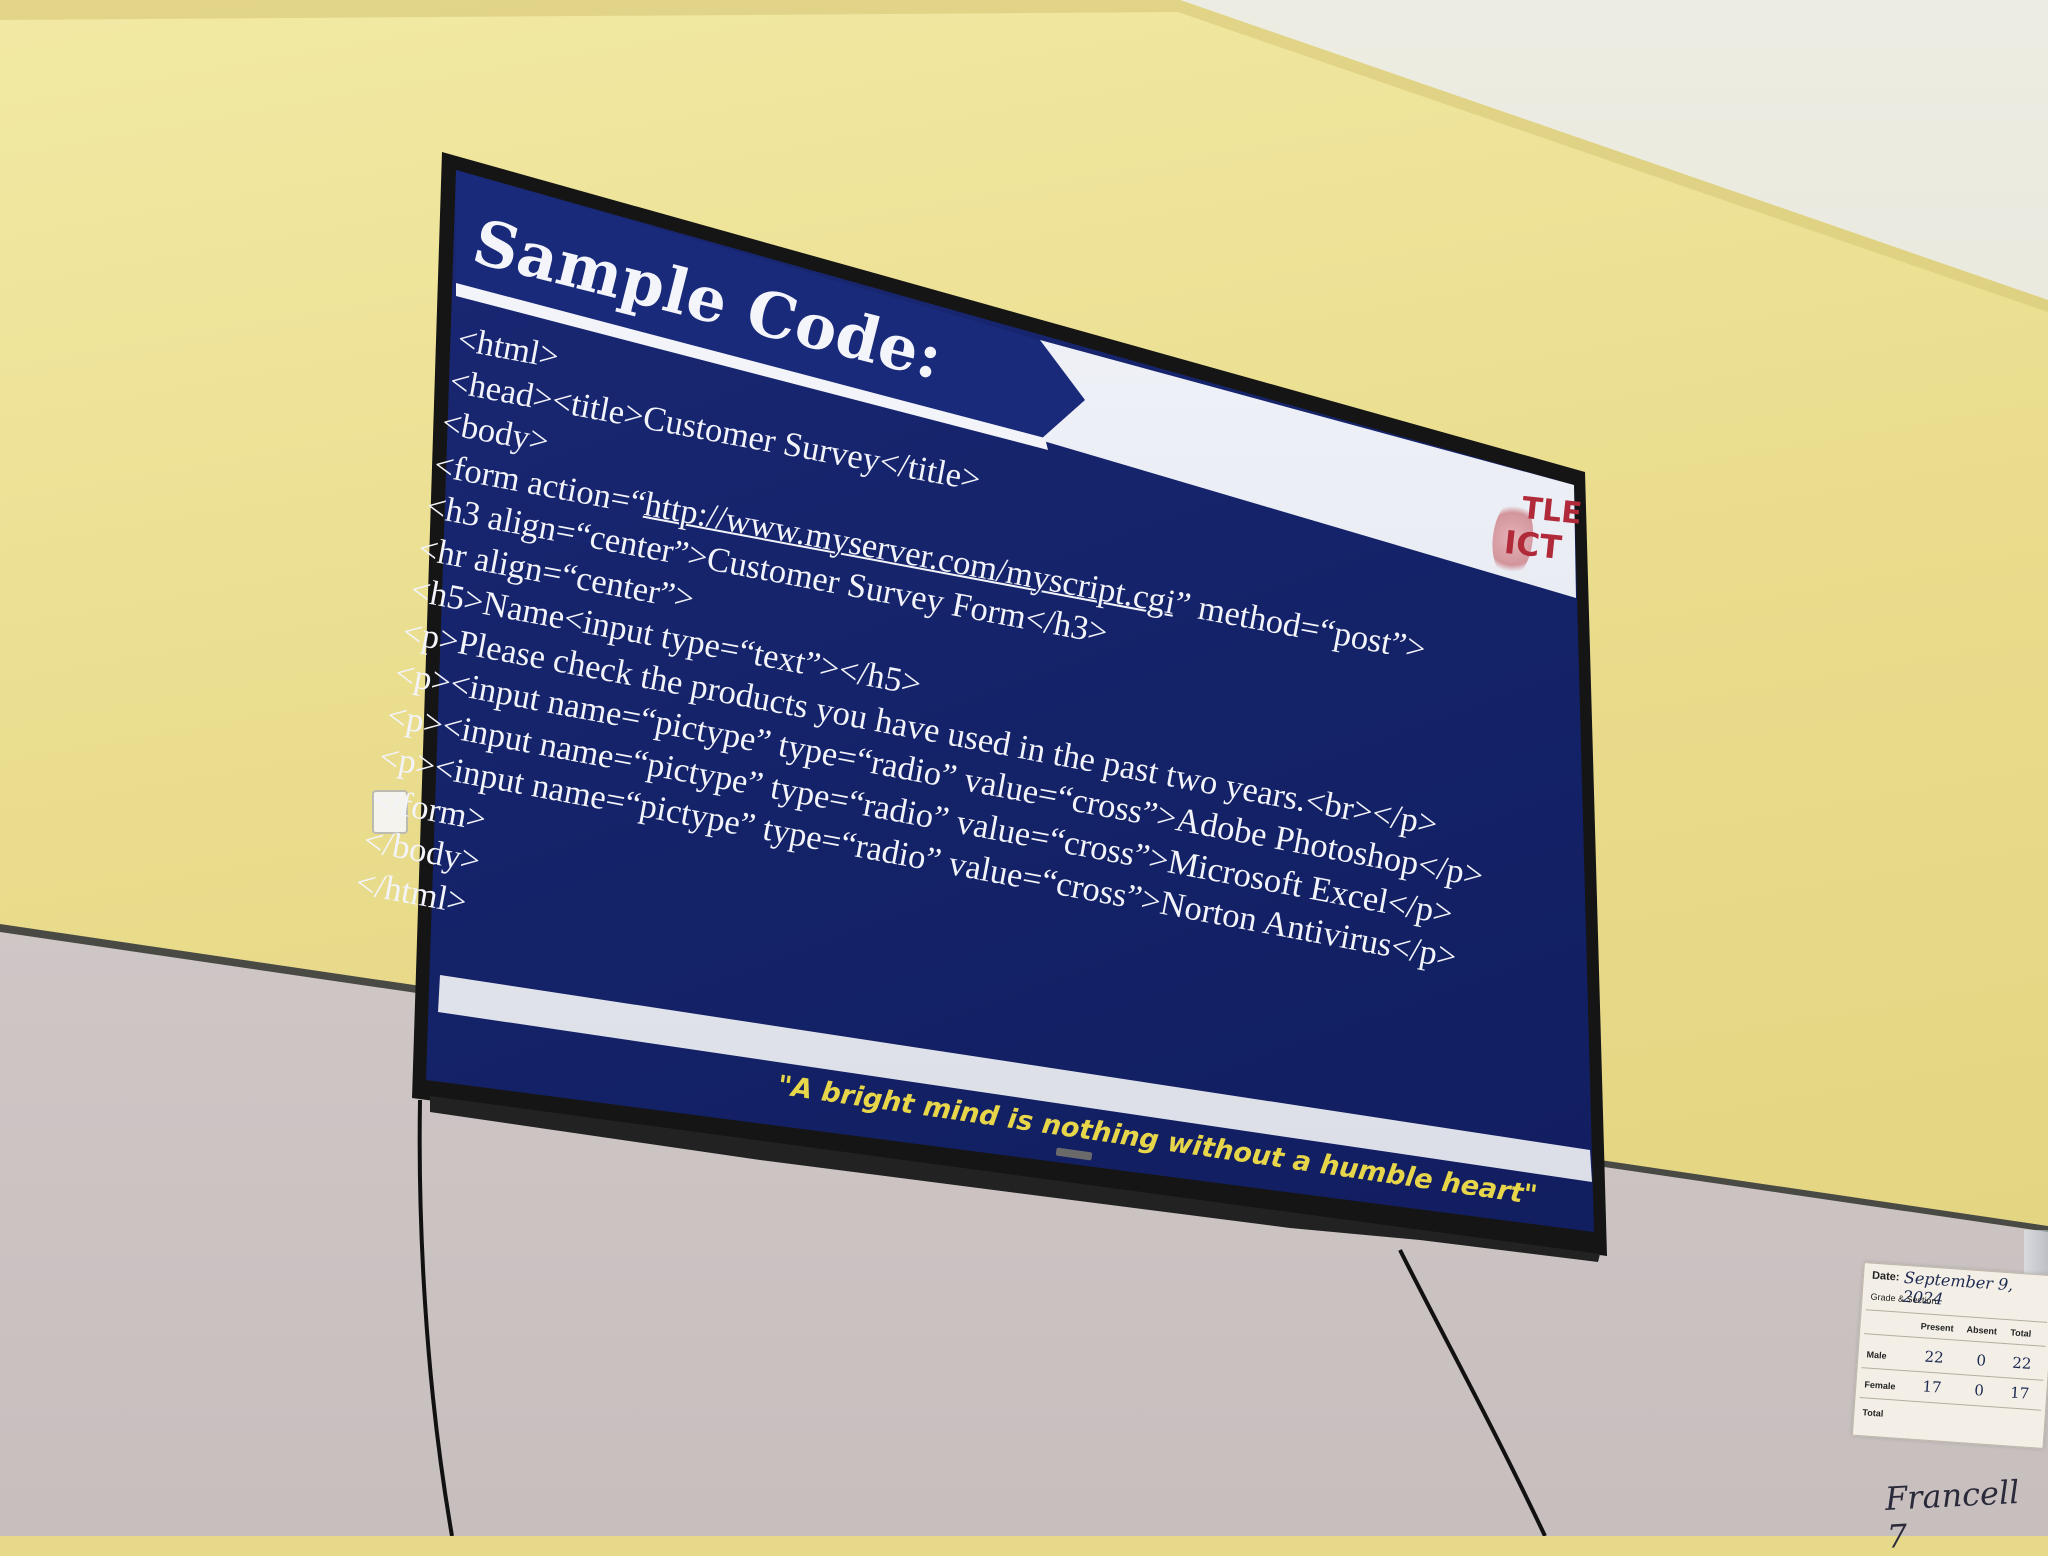 The width and height of the screenshot is (2048, 1556). What do you see at coordinates (1937, 1327) in the screenshot?
I see `attendance-header-present: Present` at bounding box center [1937, 1327].